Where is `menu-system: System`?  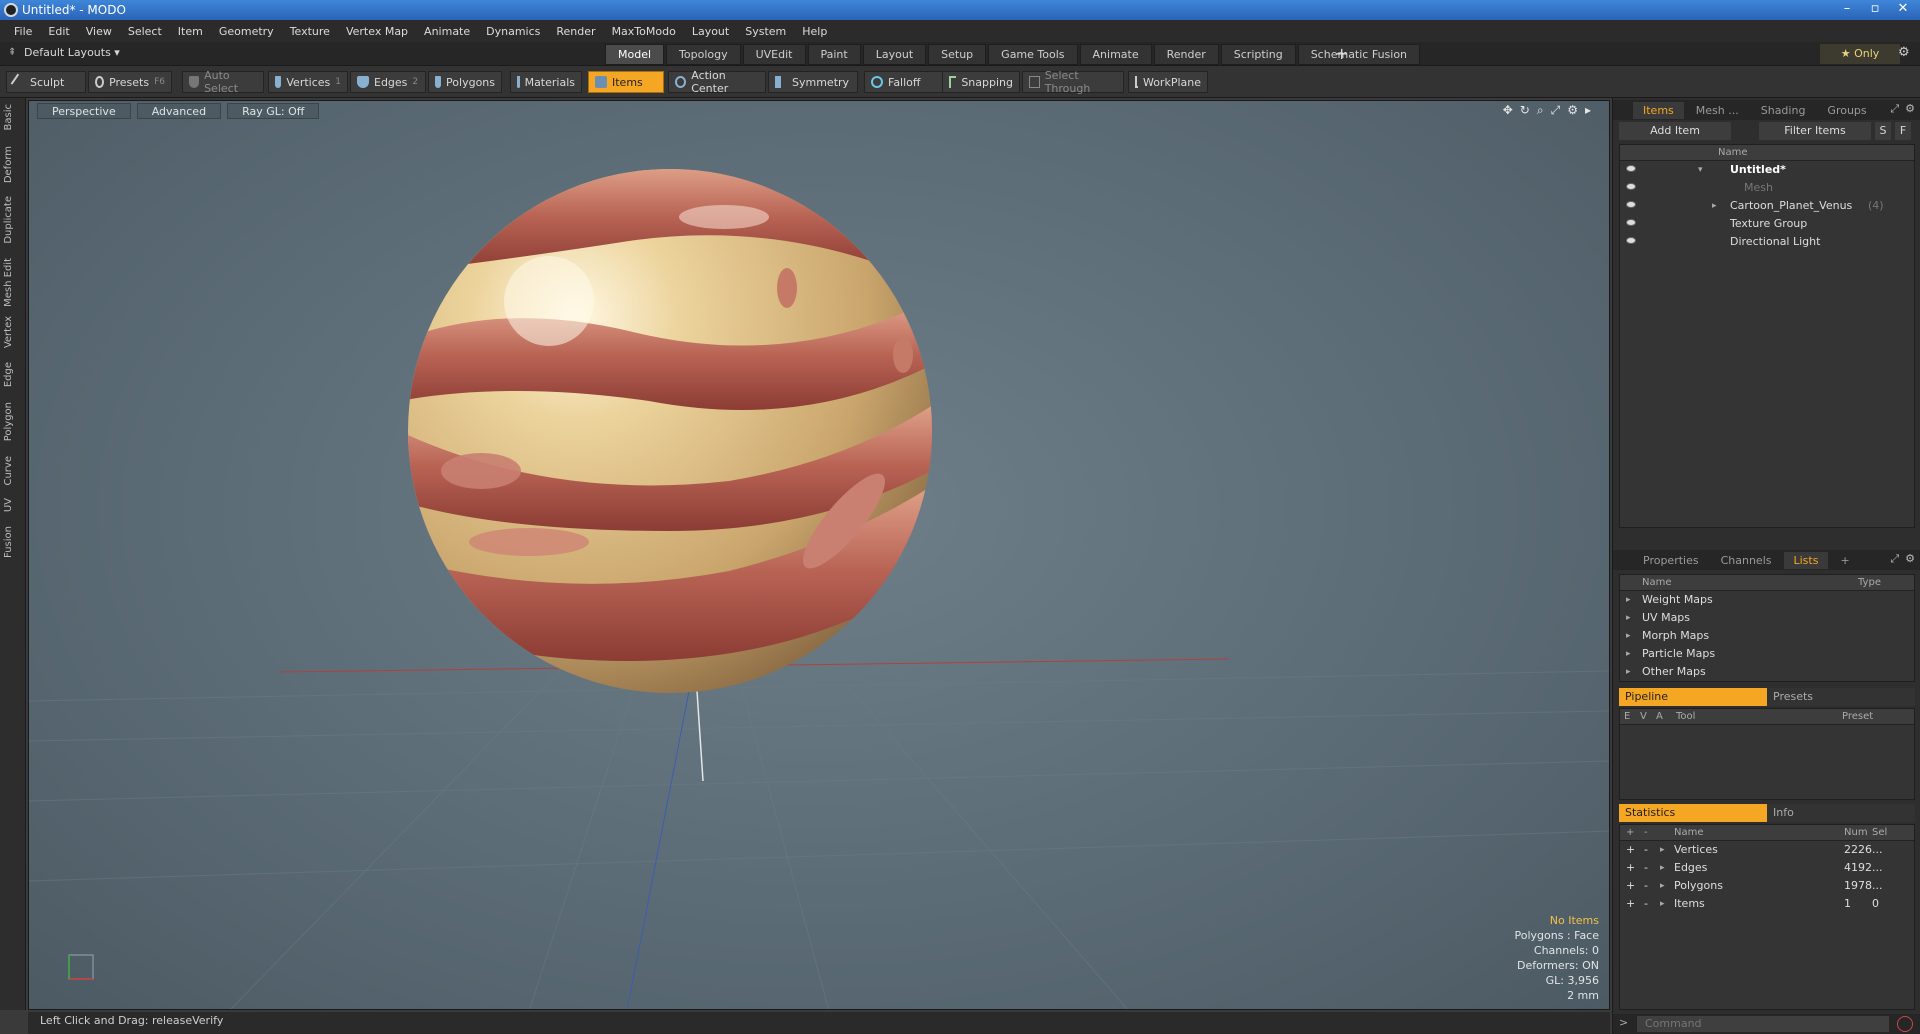 menu-system: System is located at coordinates (765, 31).